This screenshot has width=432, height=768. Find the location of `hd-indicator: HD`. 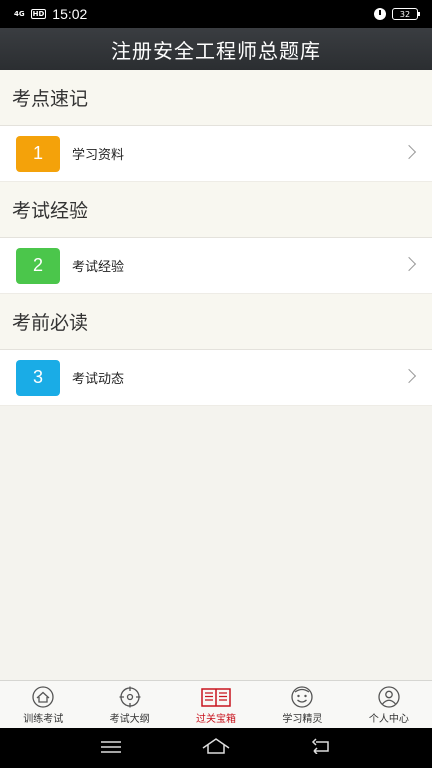

hd-indicator: HD is located at coordinates (38, 14).